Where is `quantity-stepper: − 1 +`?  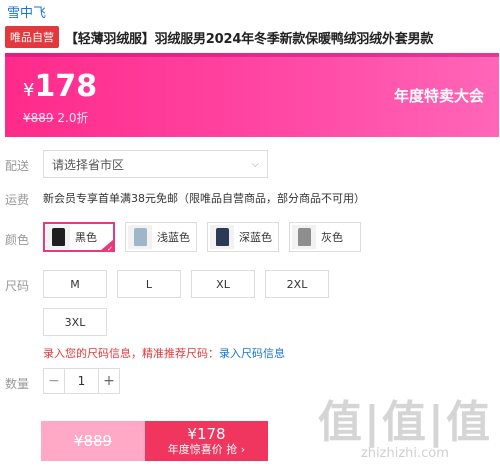
quantity-stepper: − 1 + is located at coordinates (81, 381).